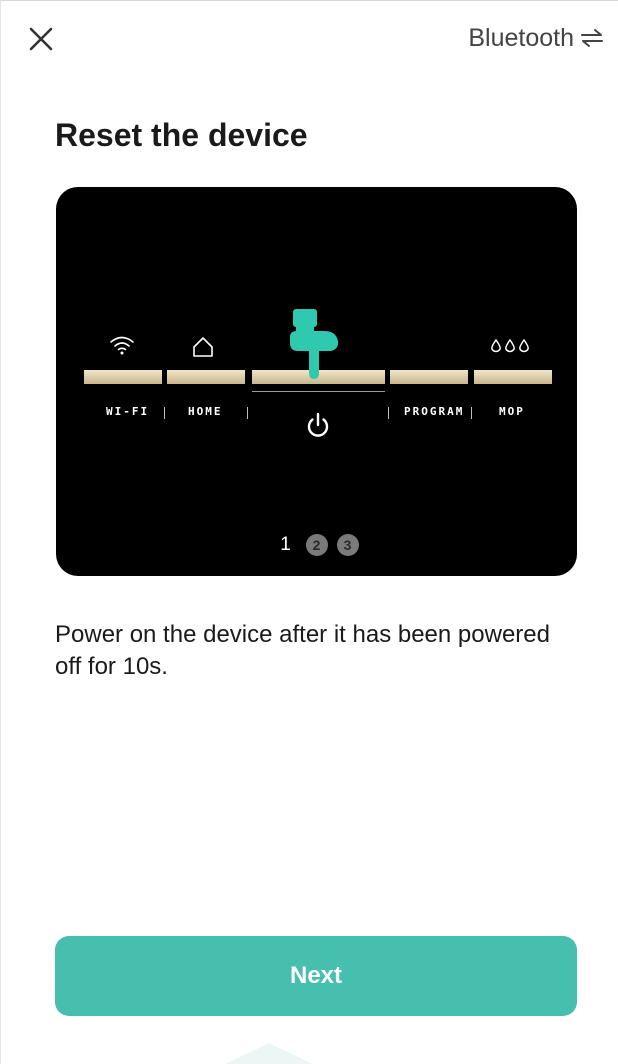 This screenshot has width=618, height=1064. What do you see at coordinates (429, 377) in the screenshot?
I see `program-bar` at bounding box center [429, 377].